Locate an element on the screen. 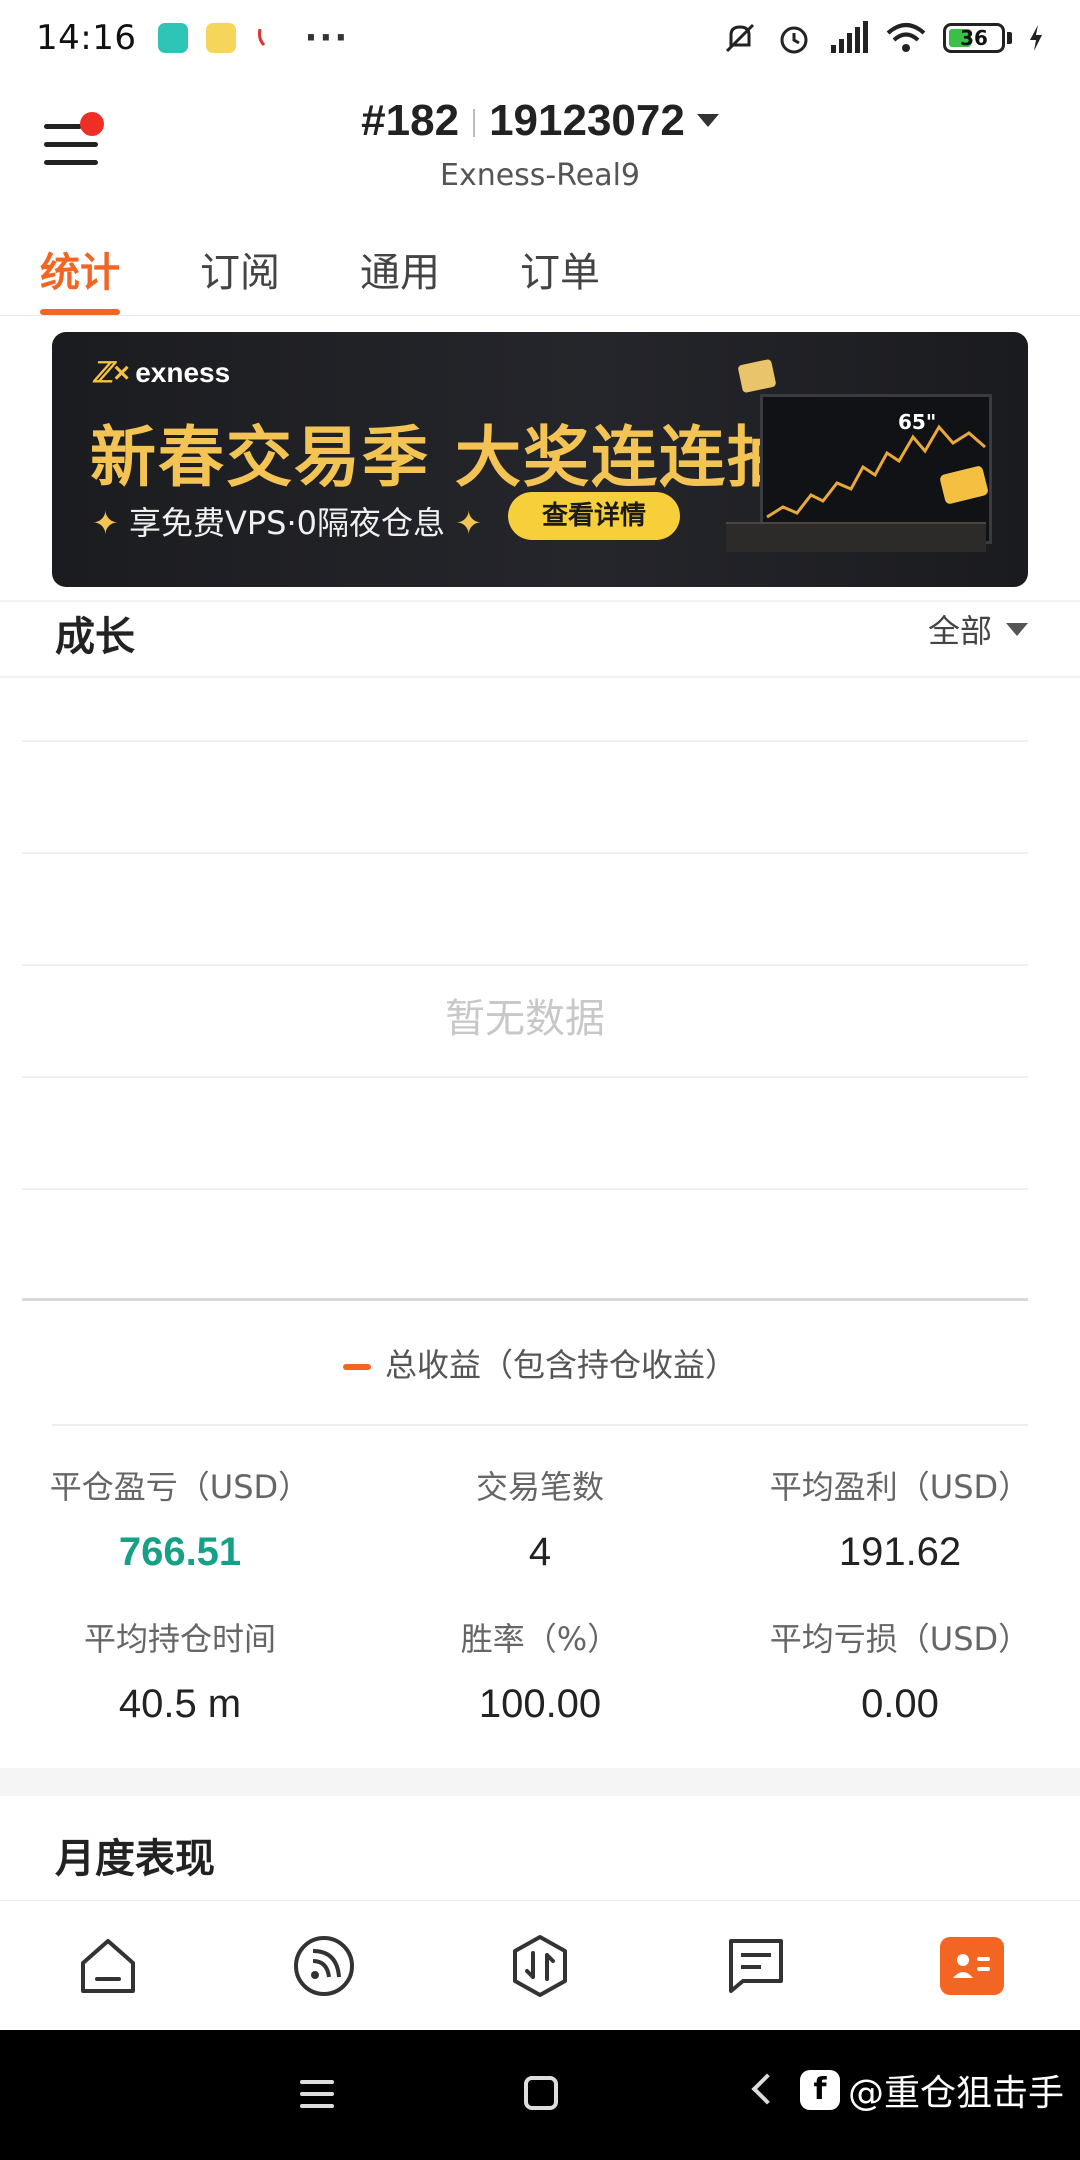  tab-subscription: 订阅 is located at coordinates (240, 268).